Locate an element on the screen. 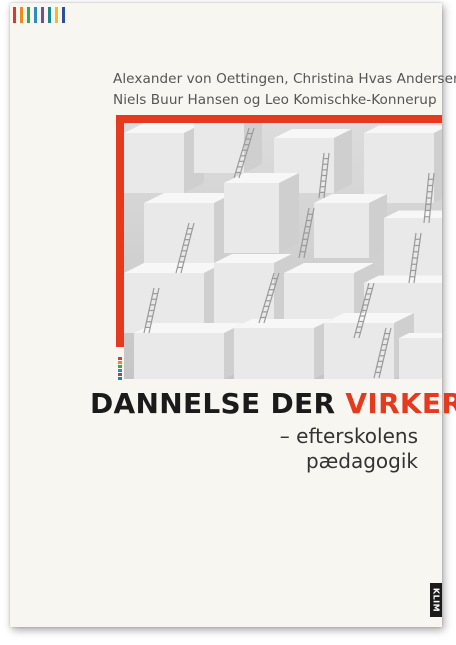 The height and width of the screenshot is (645, 456). book-title: DANNELSE DER VIRKER is located at coordinates (273, 404).